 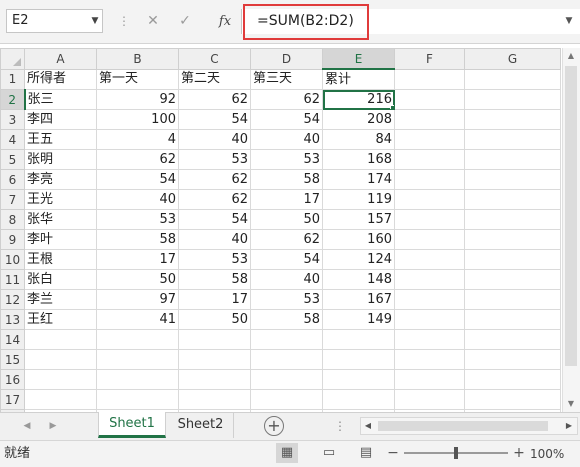 I want to click on tab-splitter-icon: ⋮, so click(x=340, y=426).